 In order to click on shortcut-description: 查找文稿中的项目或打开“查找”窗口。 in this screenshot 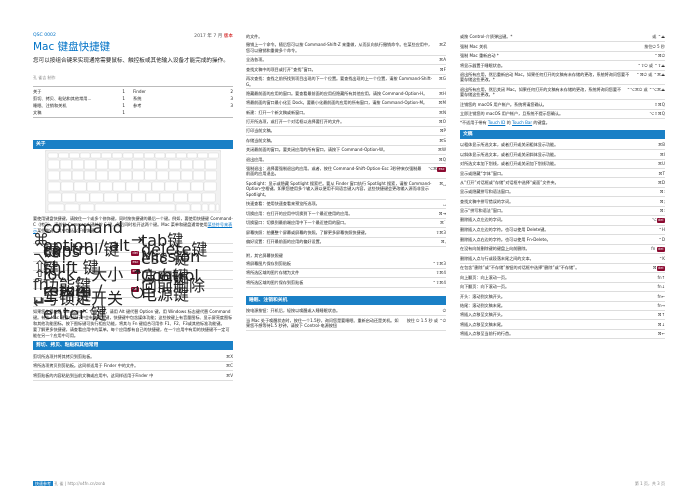, I will do `click(281, 69)`.